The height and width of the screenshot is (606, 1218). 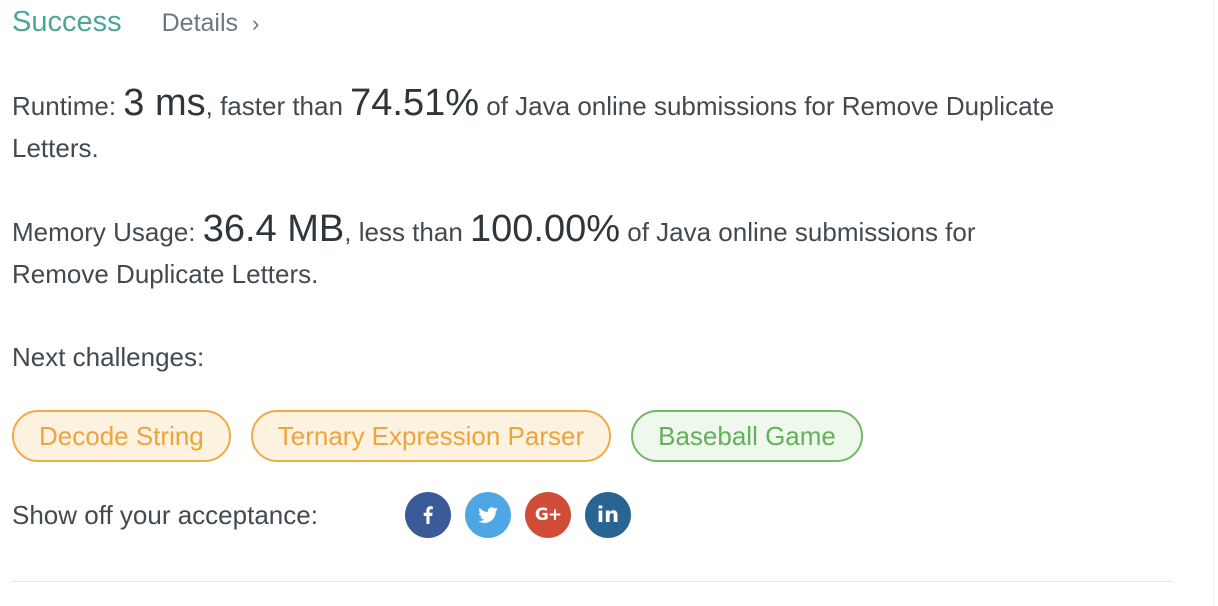 What do you see at coordinates (518, 515) in the screenshot?
I see `social-buttons: G+ in` at bounding box center [518, 515].